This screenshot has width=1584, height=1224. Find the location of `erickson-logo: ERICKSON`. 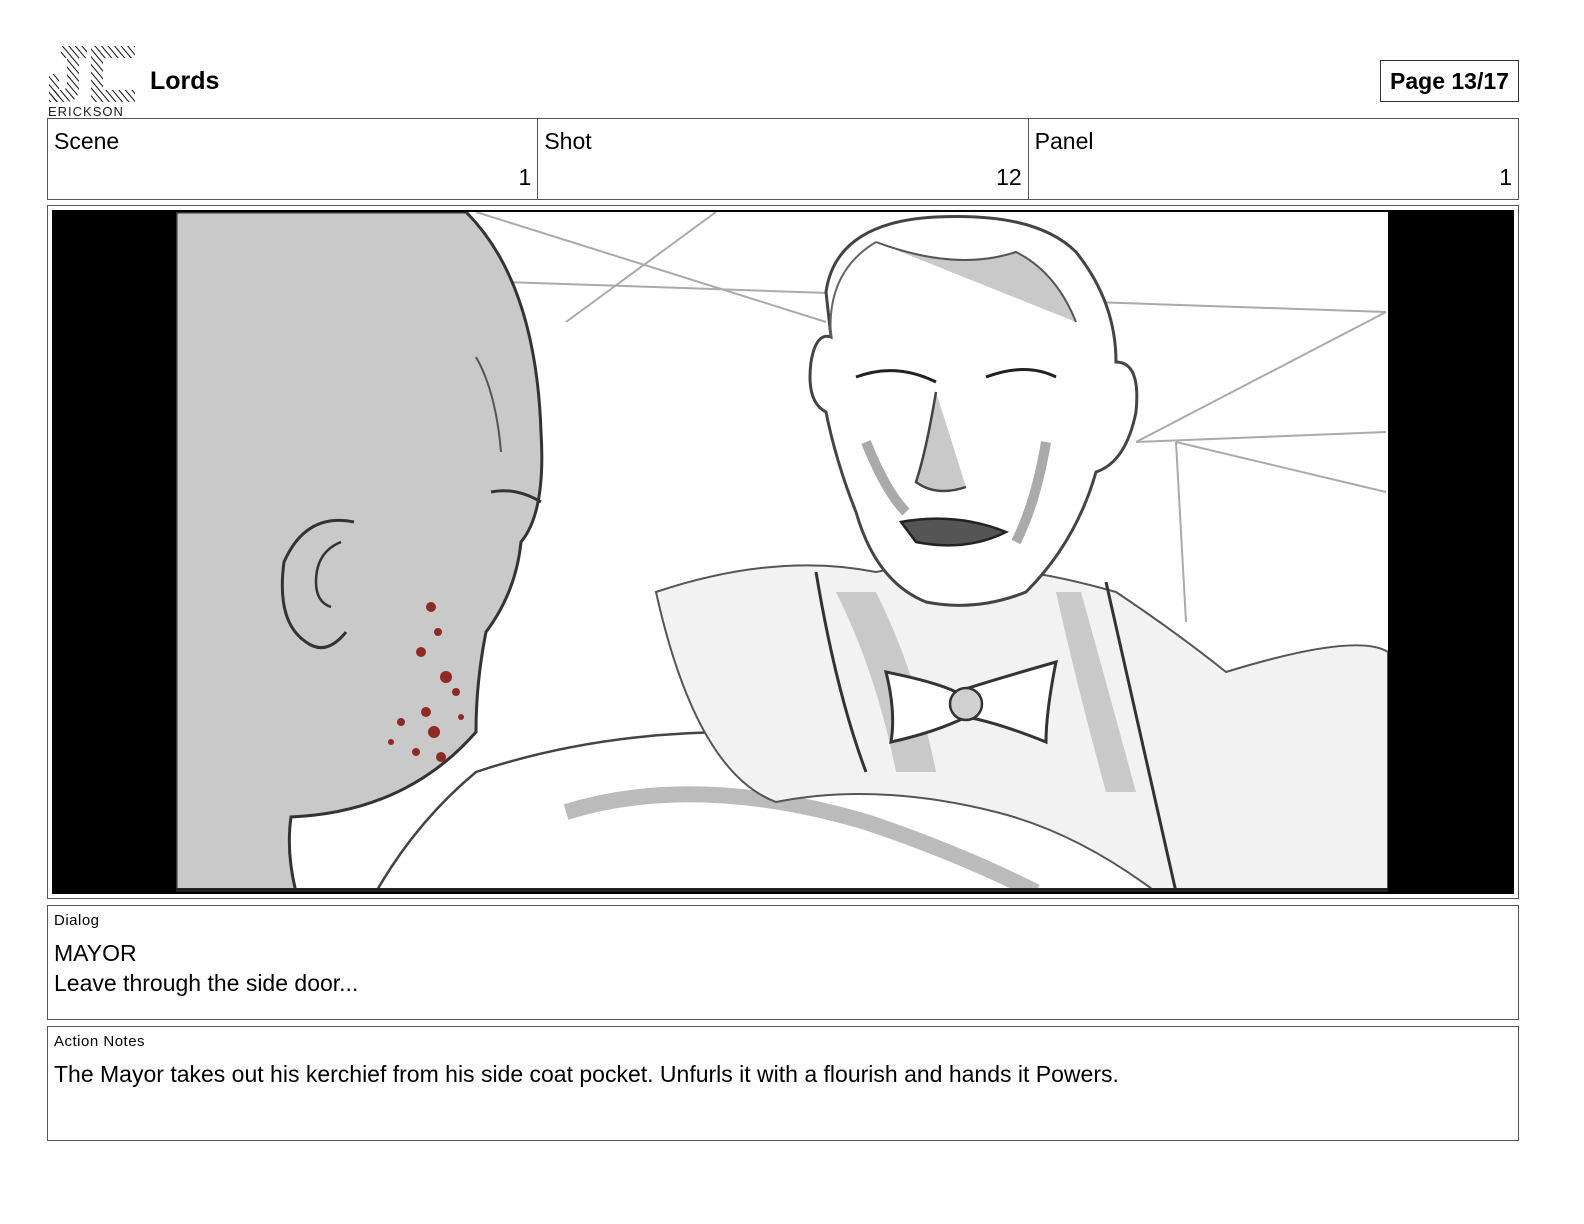

erickson-logo: ERICKSON is located at coordinates (92, 81).